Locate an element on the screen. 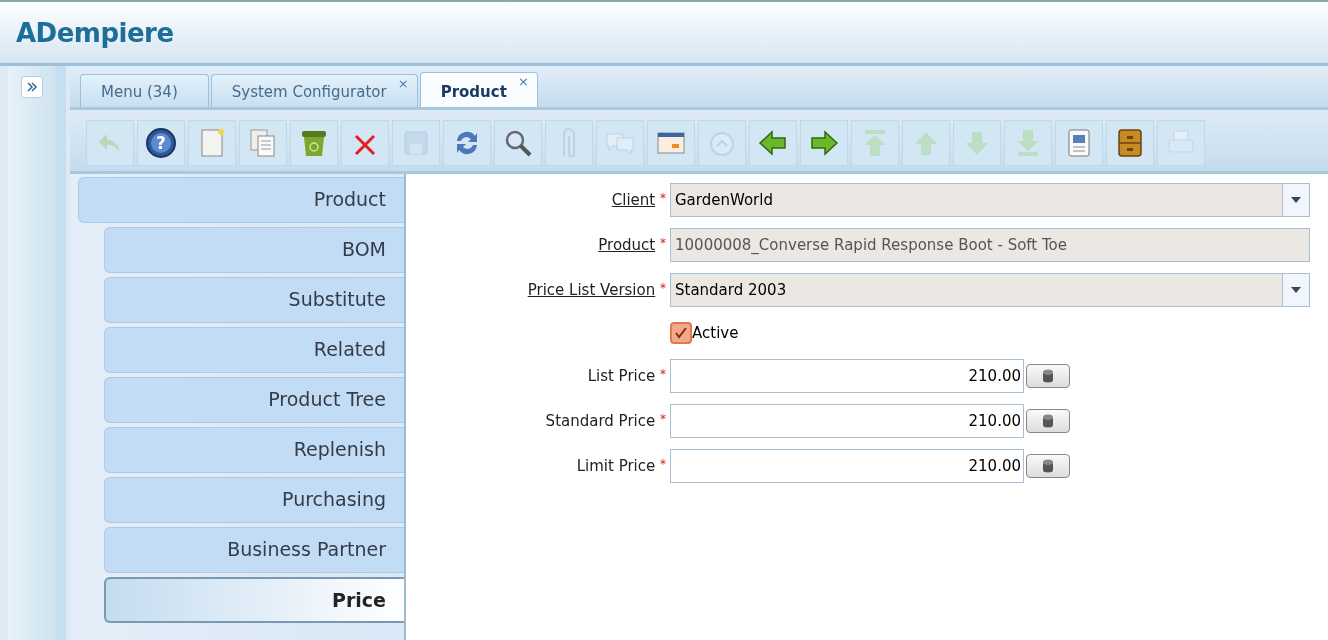  field-label: Limit Price is located at coordinates (616, 466).